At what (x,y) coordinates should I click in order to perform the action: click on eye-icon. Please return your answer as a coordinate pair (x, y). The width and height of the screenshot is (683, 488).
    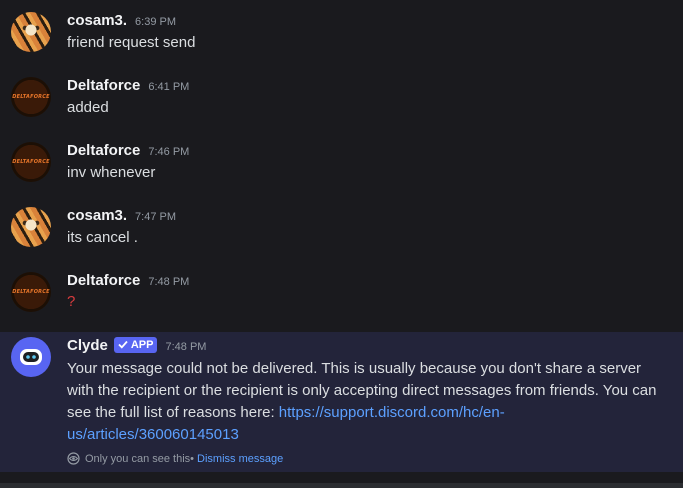
    Looking at the image, I should click on (73, 458).